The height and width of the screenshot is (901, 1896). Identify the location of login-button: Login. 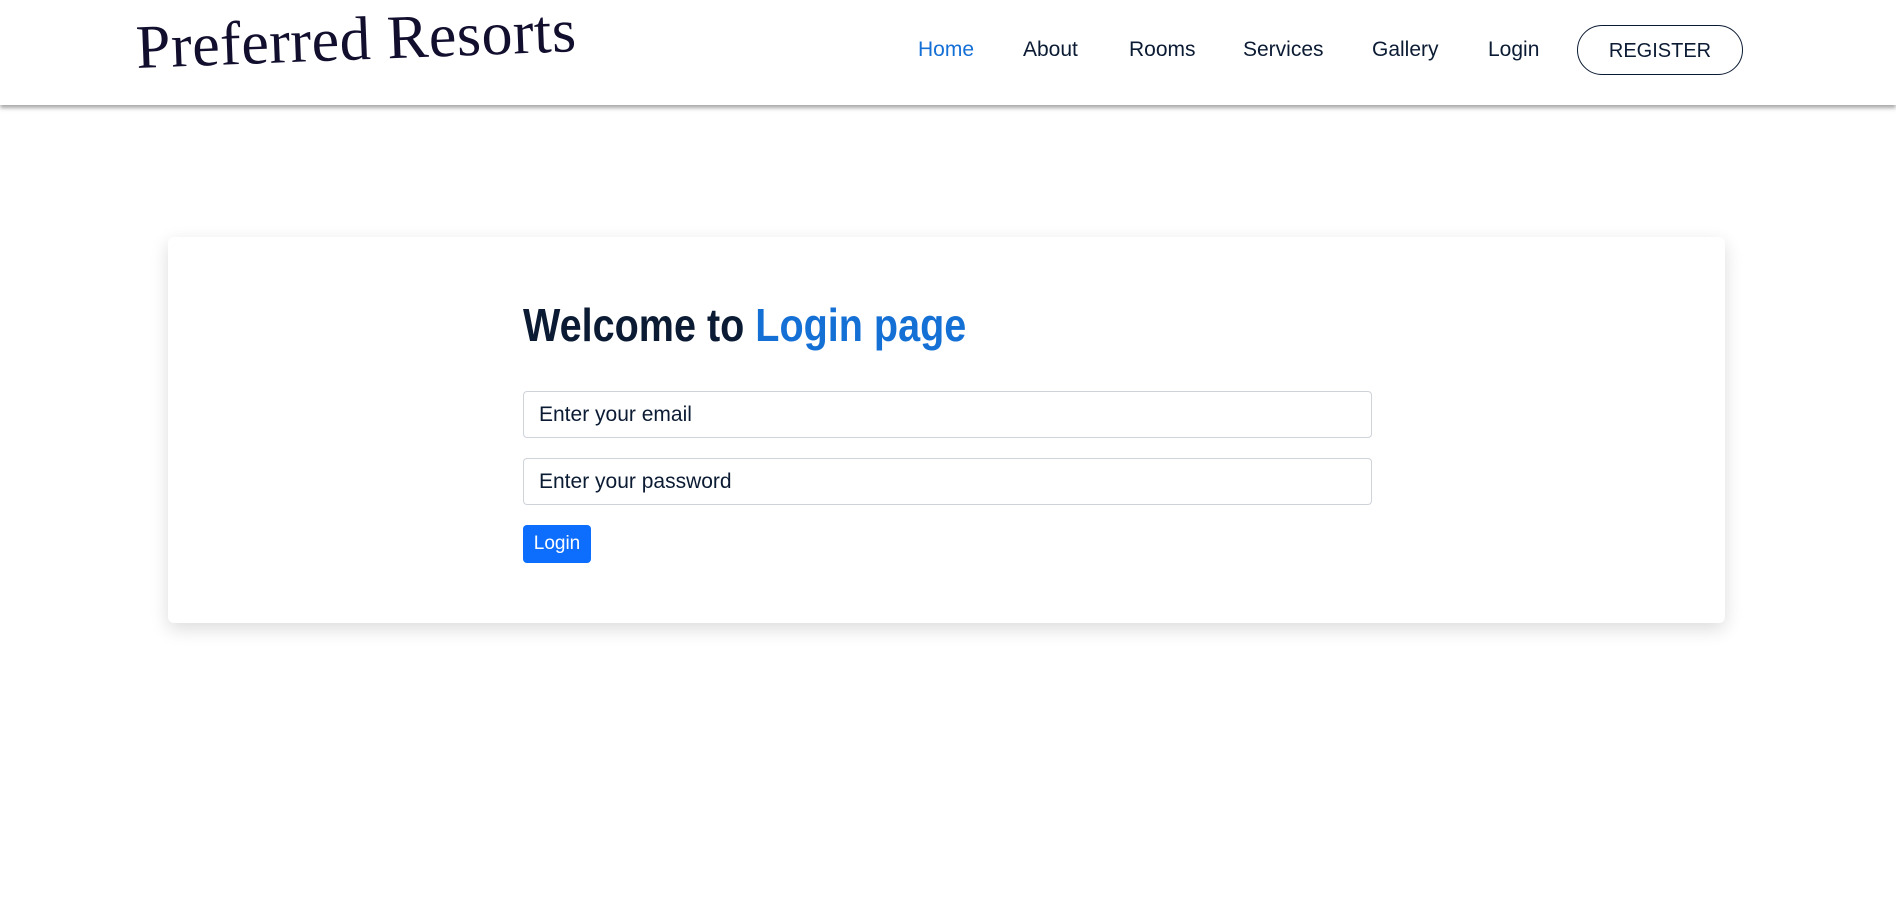
(557, 544).